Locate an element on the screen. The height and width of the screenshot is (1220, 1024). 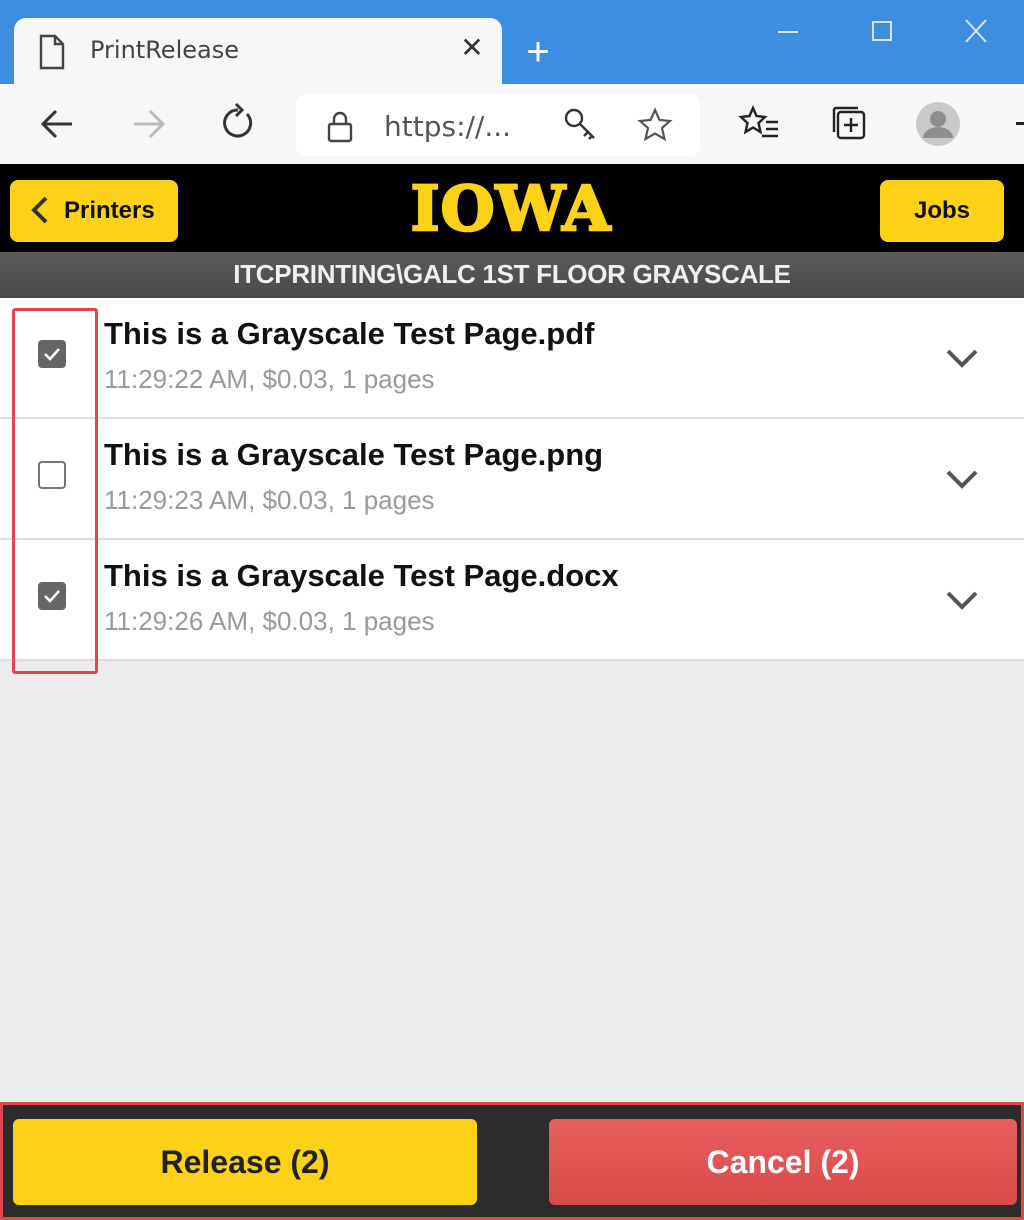
favorites-list-icon is located at coordinates (760, 124).